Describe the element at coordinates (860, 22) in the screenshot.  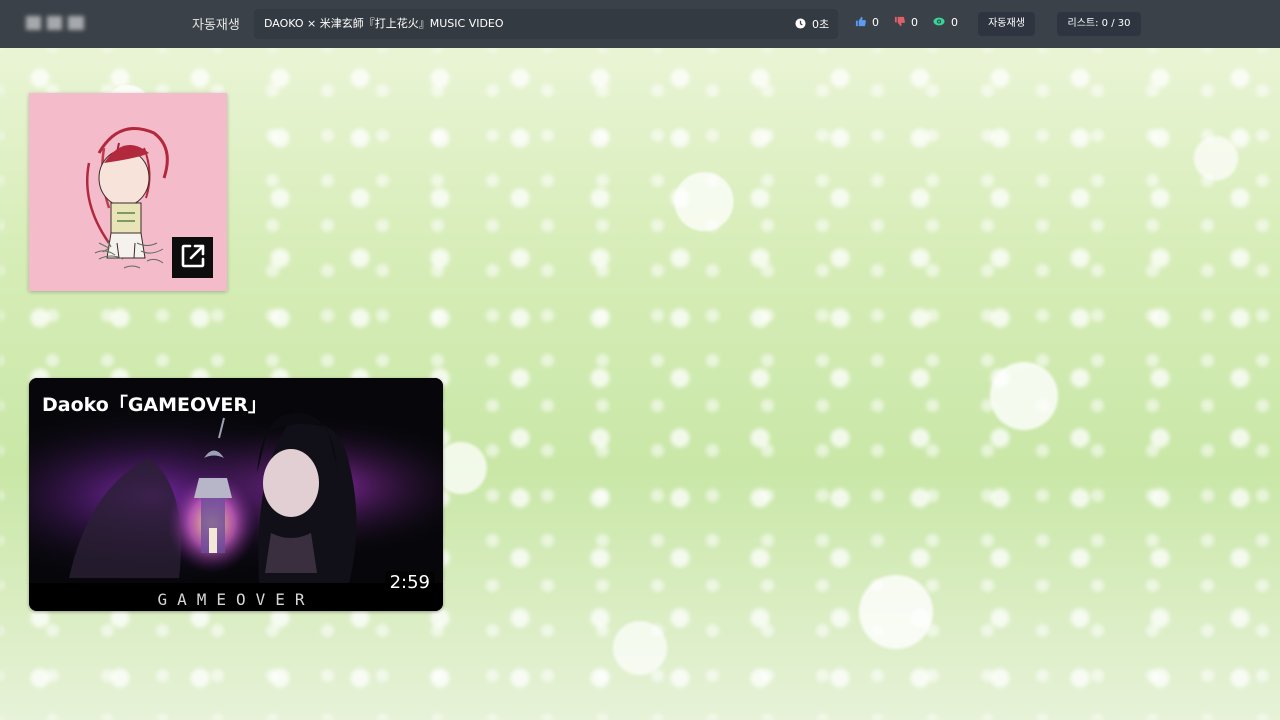
I see `thumbs-up-icon` at that location.